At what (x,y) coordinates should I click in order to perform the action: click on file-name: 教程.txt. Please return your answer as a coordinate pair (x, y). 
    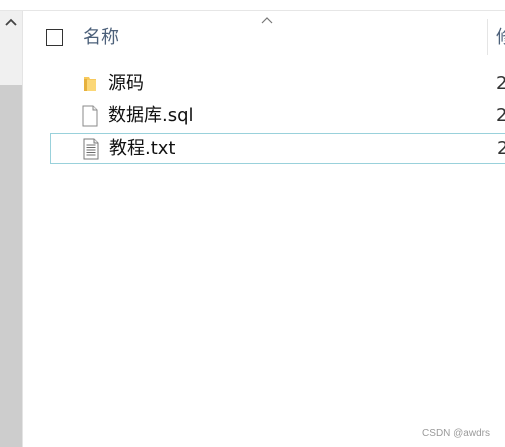
    Looking at the image, I should click on (142, 148).